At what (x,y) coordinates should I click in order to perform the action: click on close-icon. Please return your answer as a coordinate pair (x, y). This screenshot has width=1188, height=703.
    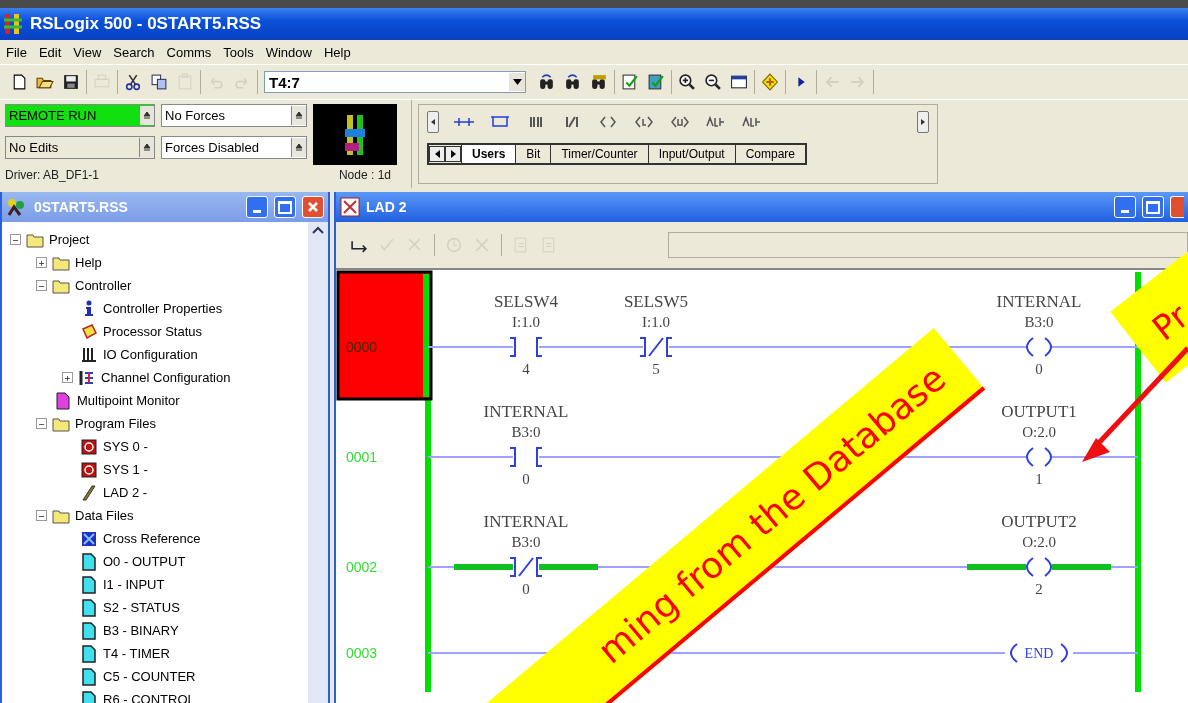
    Looking at the image, I should click on (313, 207).